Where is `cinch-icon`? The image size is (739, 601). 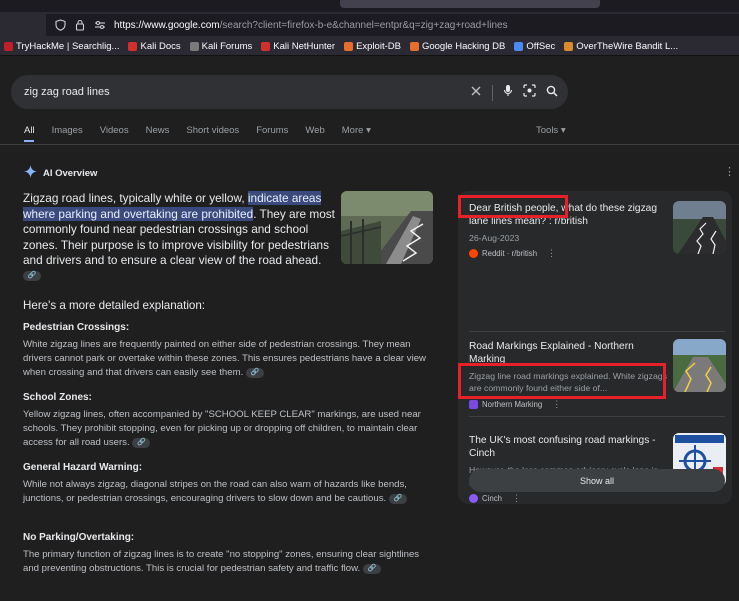 cinch-icon is located at coordinates (473, 499).